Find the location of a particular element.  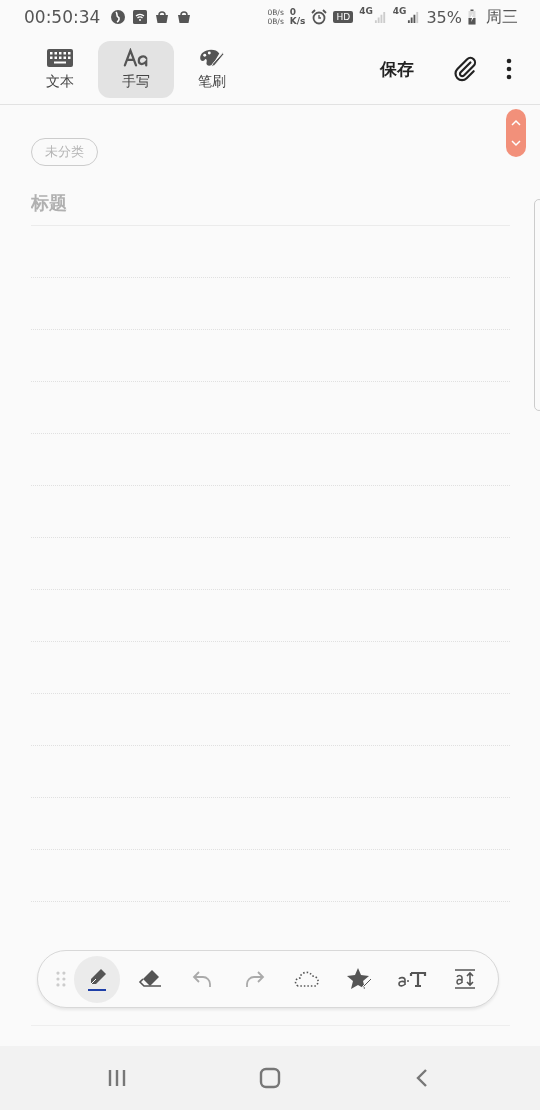

battery-level: 35% is located at coordinates (444, 17).